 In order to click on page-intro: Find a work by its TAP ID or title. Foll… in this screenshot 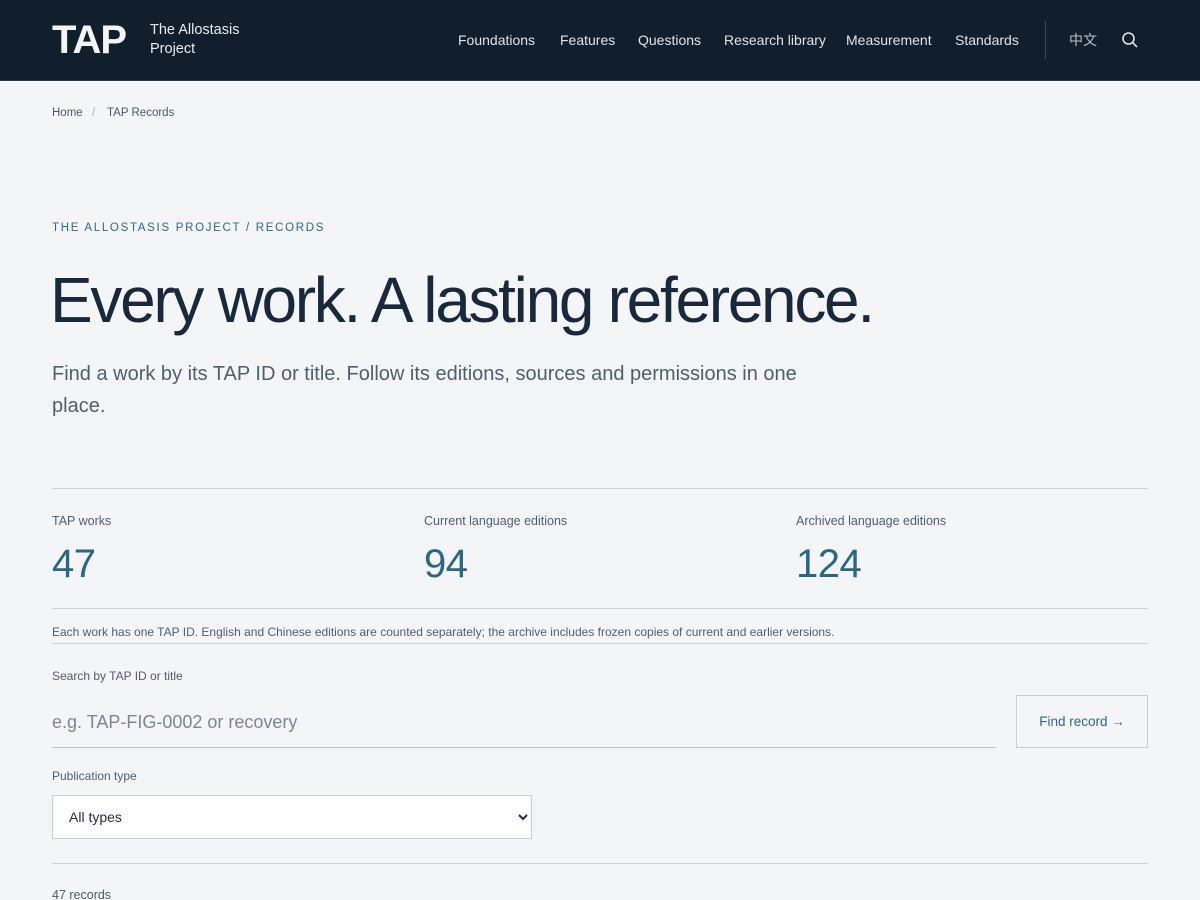, I will do `click(424, 390)`.